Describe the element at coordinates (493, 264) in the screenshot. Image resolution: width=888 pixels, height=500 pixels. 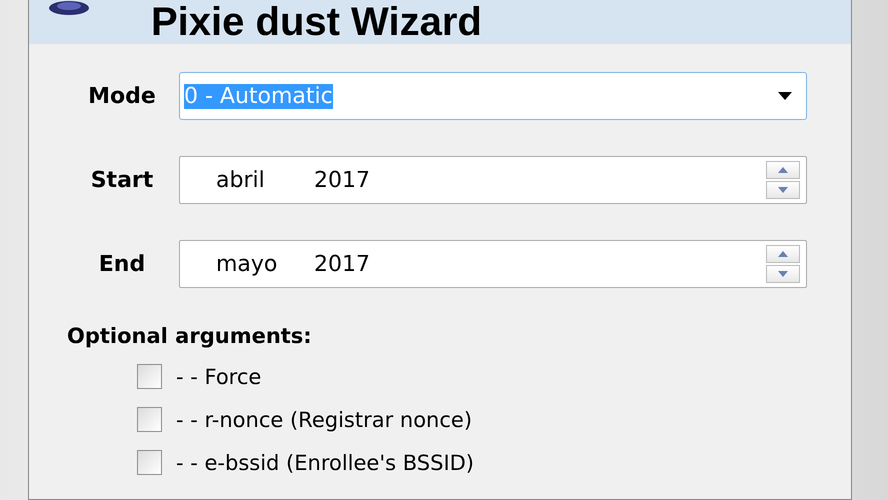
I see `date-spinner: mayo 2017` at that location.